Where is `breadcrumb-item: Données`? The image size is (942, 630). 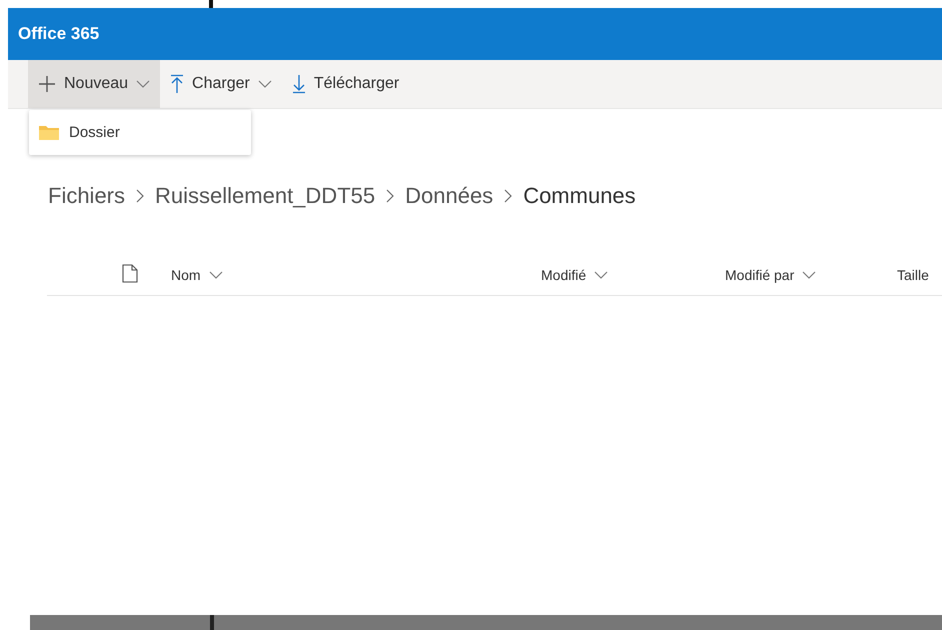
breadcrumb-item: Données is located at coordinates (449, 196).